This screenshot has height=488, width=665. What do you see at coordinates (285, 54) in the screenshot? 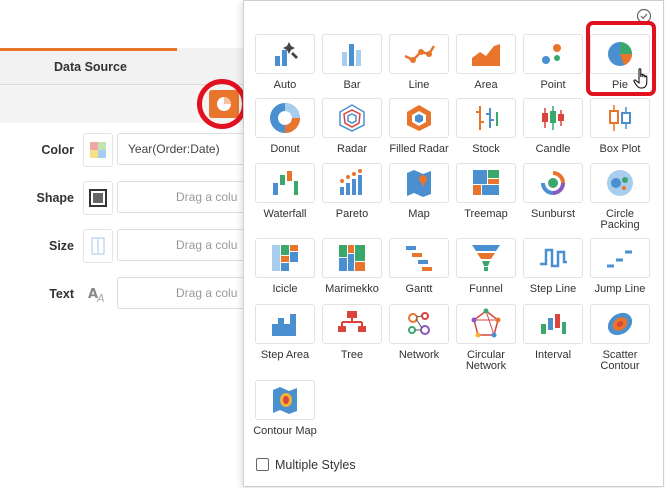
I see `auto-chart-tile` at bounding box center [285, 54].